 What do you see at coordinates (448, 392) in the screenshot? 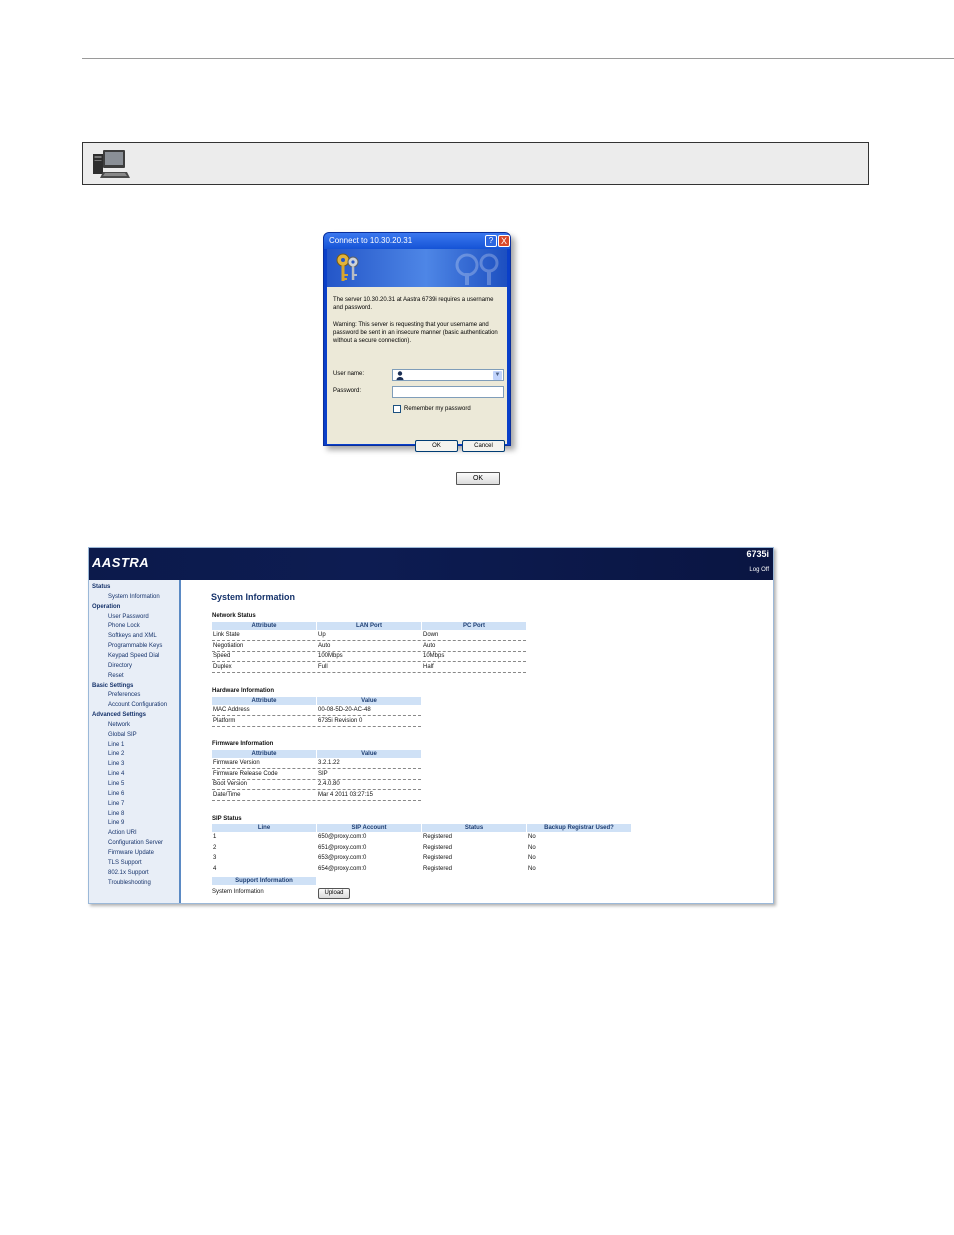
I see `password-field` at bounding box center [448, 392].